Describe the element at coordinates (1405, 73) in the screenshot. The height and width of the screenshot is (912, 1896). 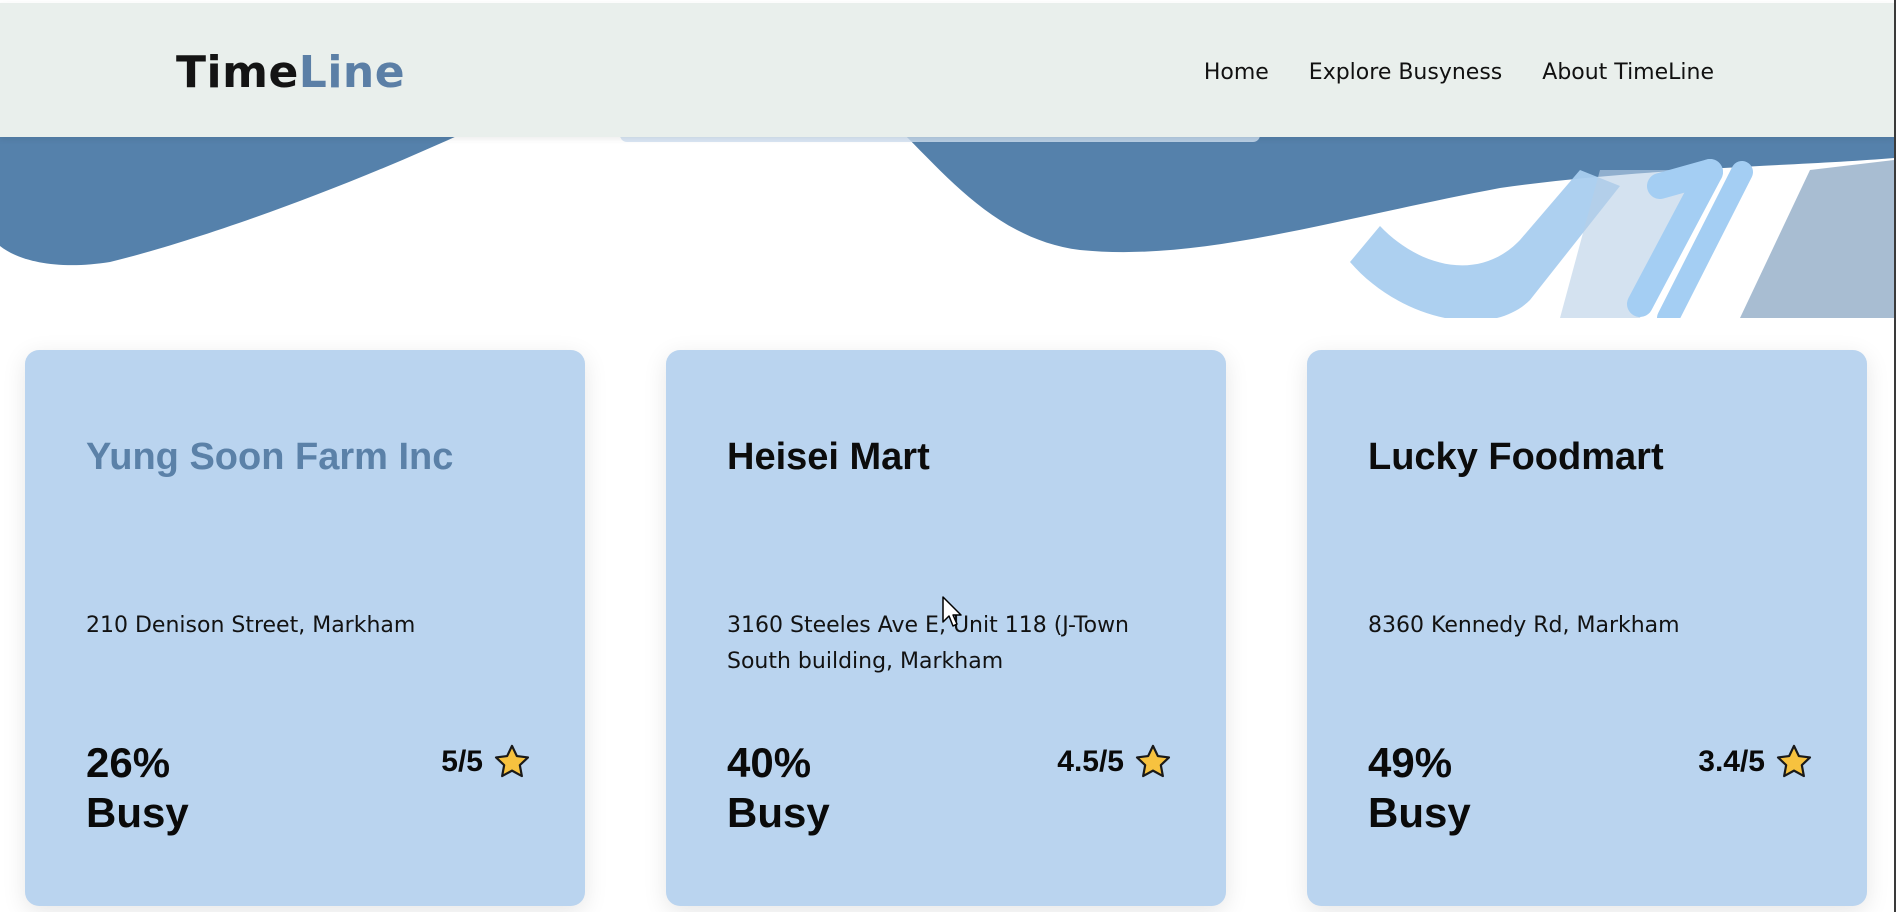
I see `nav-explore-busyness-link: Explore Busyness` at that location.